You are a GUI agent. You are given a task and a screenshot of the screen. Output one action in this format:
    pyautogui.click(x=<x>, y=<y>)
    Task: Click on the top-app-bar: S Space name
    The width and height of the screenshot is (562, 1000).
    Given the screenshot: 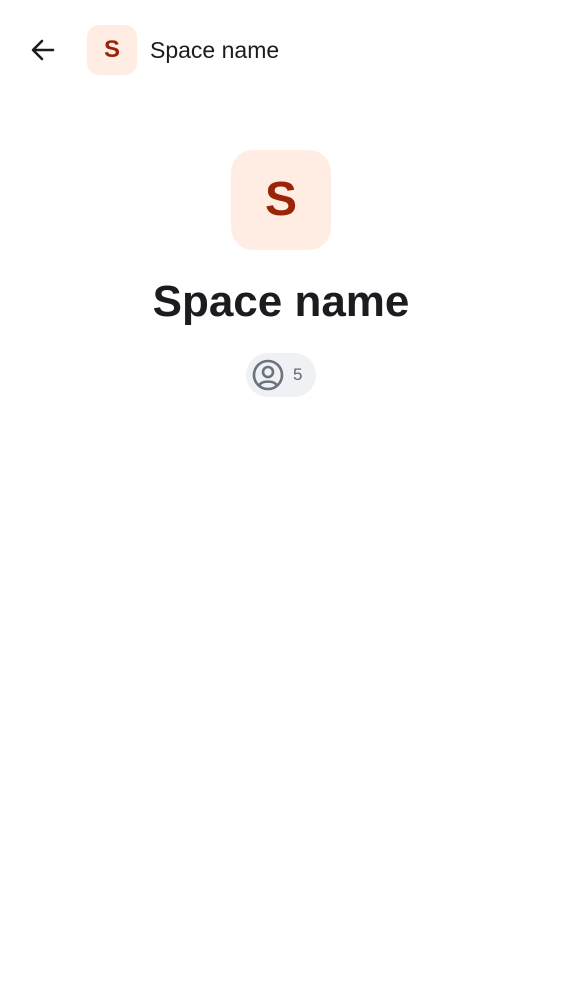 What is the action you would take?
    pyautogui.click(x=281, y=50)
    